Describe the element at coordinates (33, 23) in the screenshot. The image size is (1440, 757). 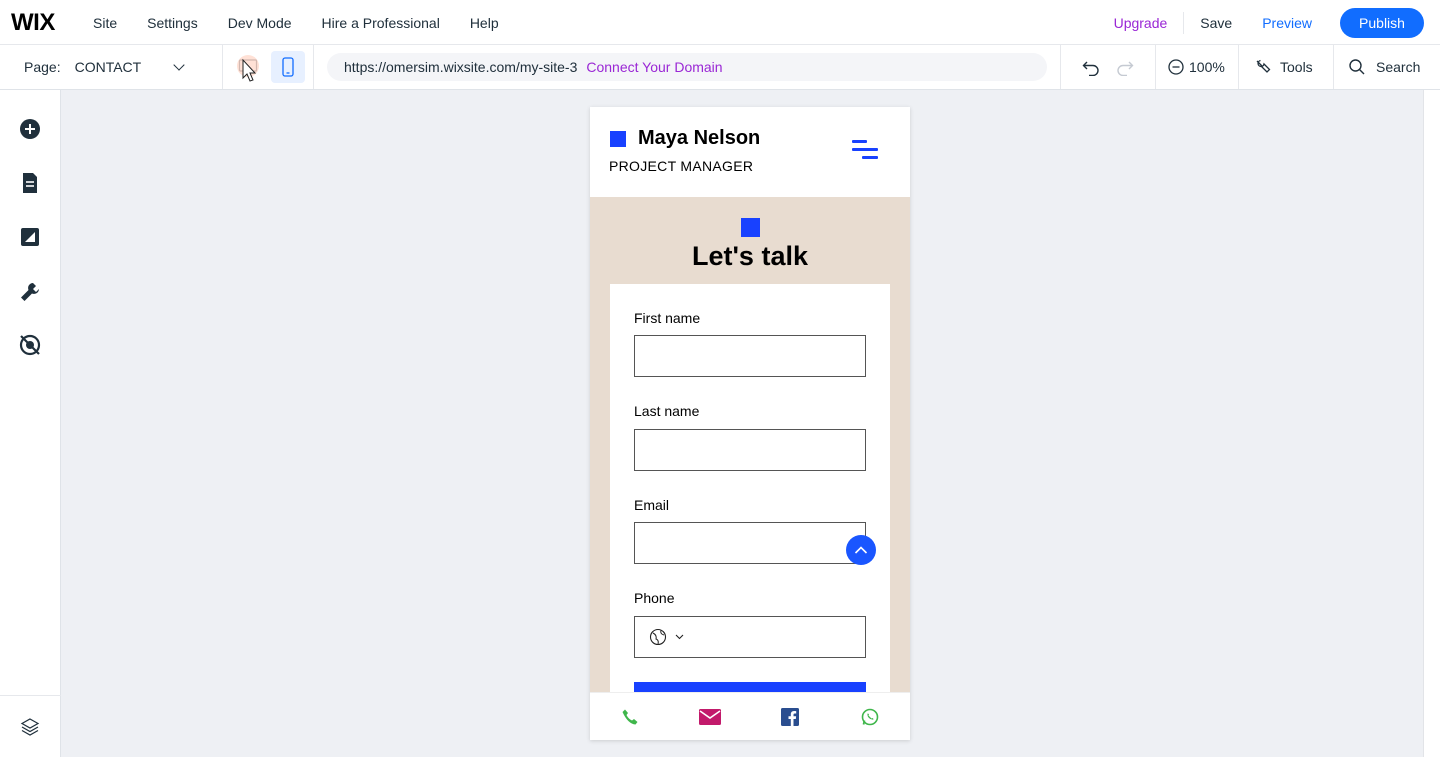
I see `wix-logo: WIX` at that location.